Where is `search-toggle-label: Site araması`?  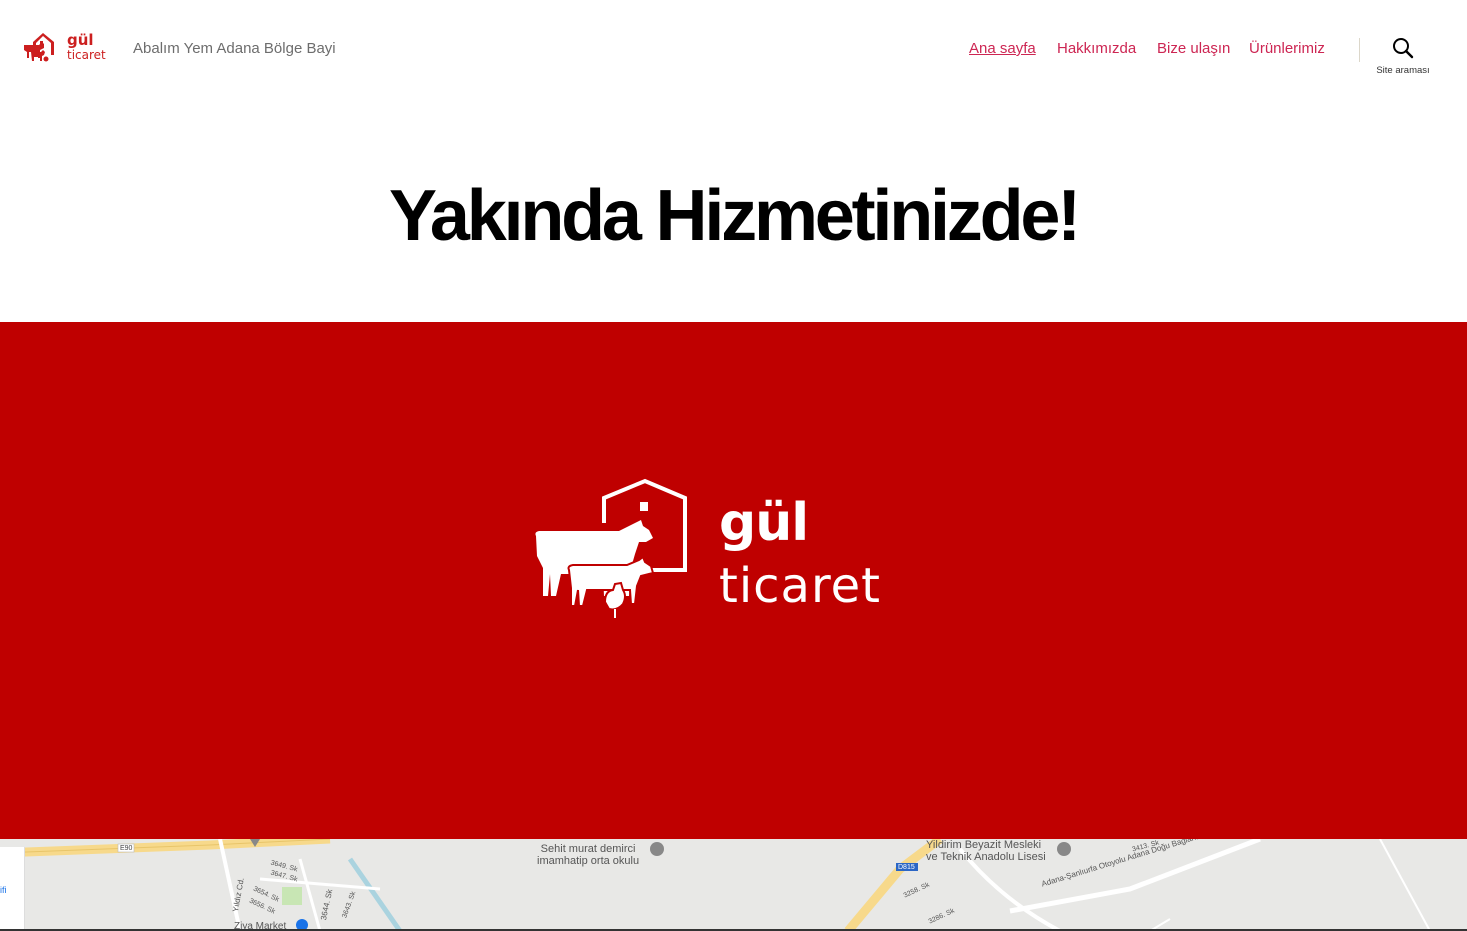
search-toggle-label: Site araması is located at coordinates (1403, 70).